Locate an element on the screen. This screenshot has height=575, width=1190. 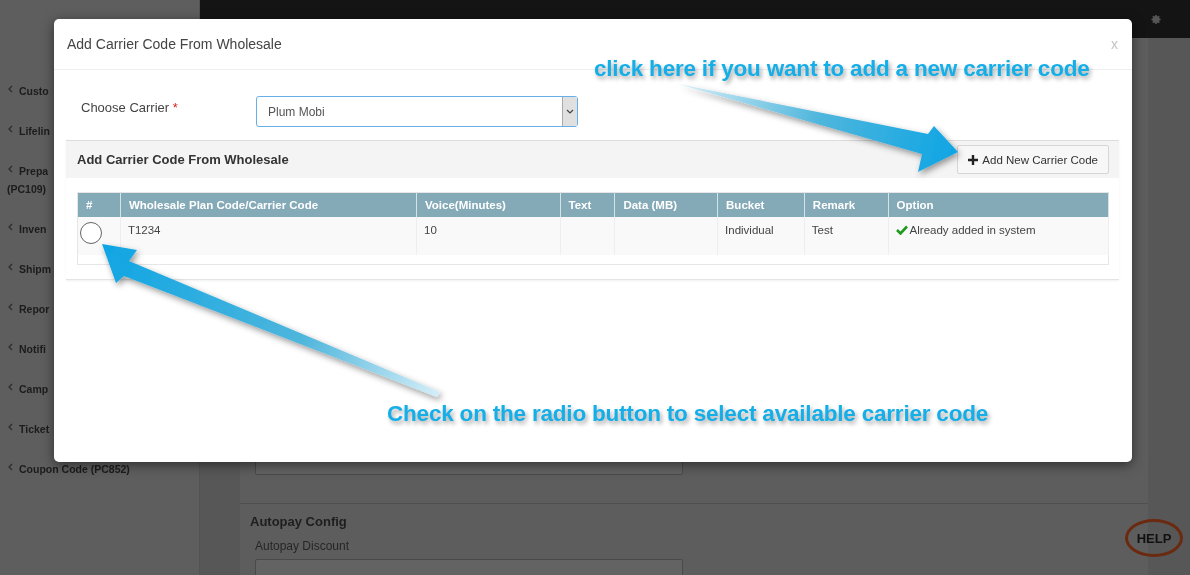
table-cell: Already added in system is located at coordinates (972, 230).